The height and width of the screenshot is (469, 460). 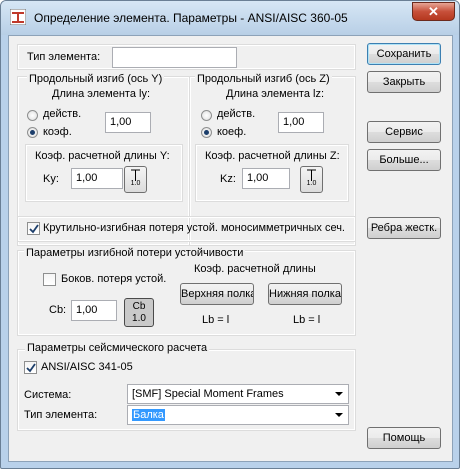 I want to click on buckling-y-coef-label: коэф., so click(x=57, y=132).